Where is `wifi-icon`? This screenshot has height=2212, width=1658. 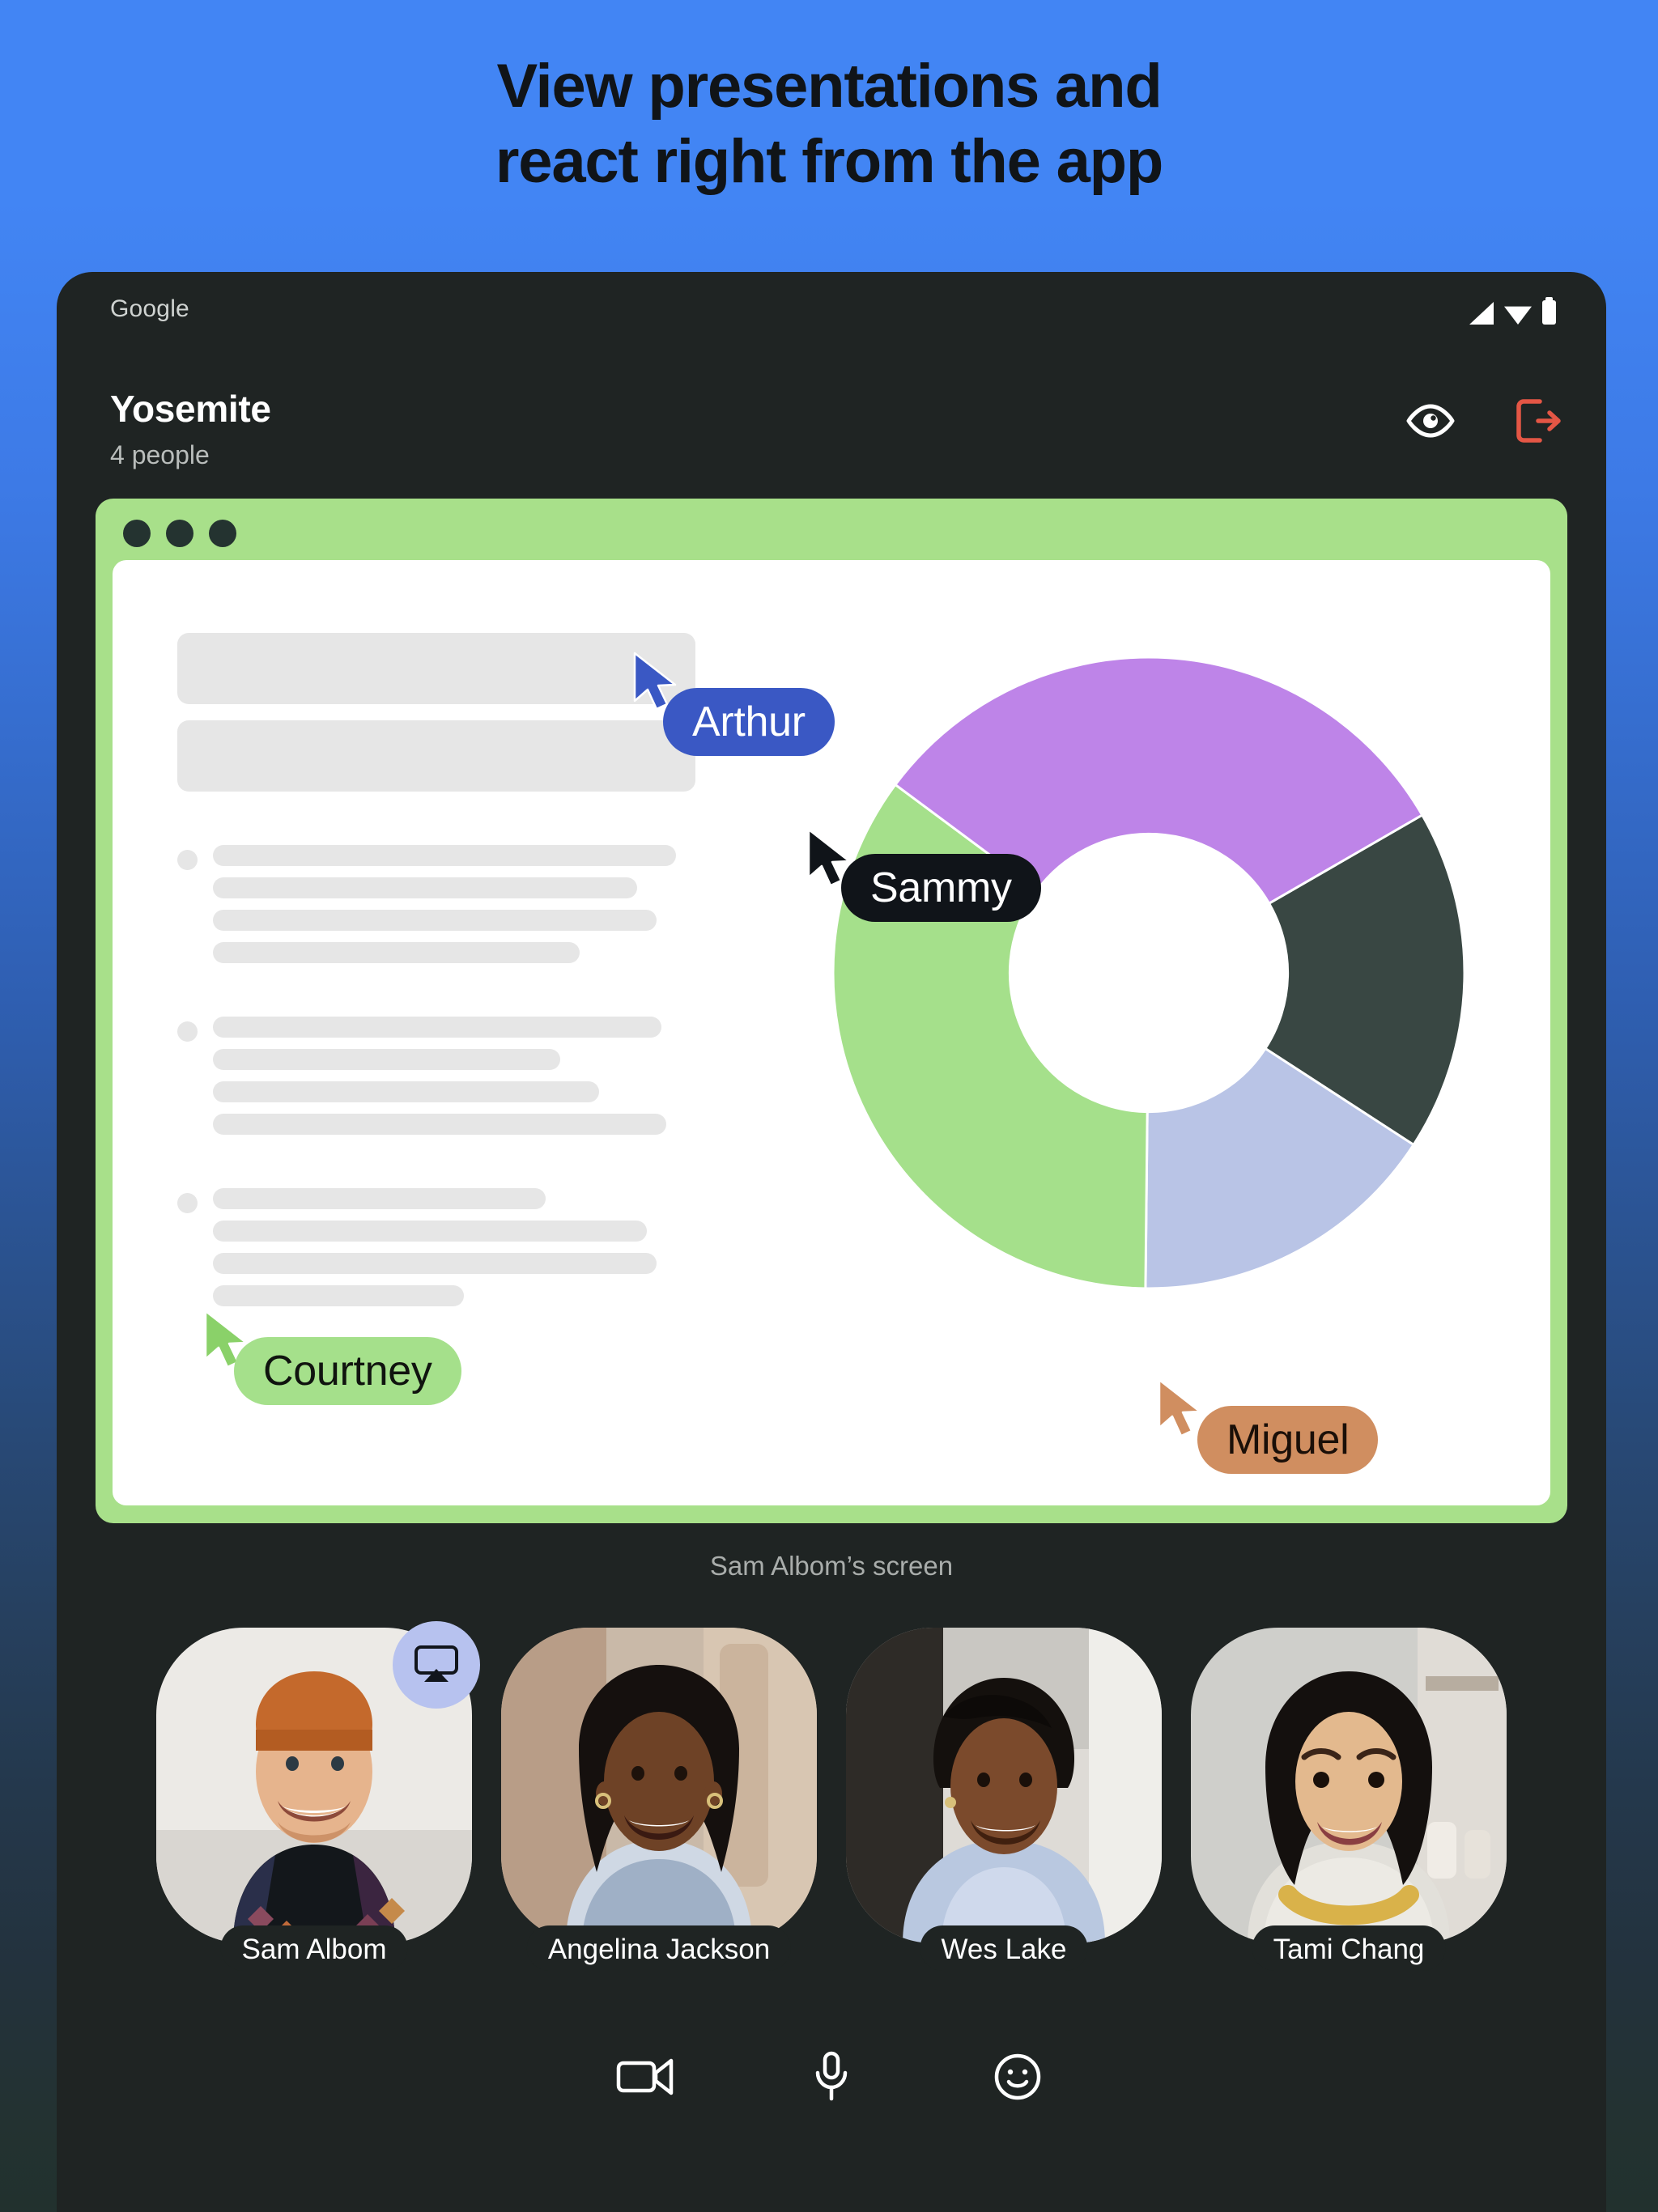
wifi-icon is located at coordinates (1518, 315).